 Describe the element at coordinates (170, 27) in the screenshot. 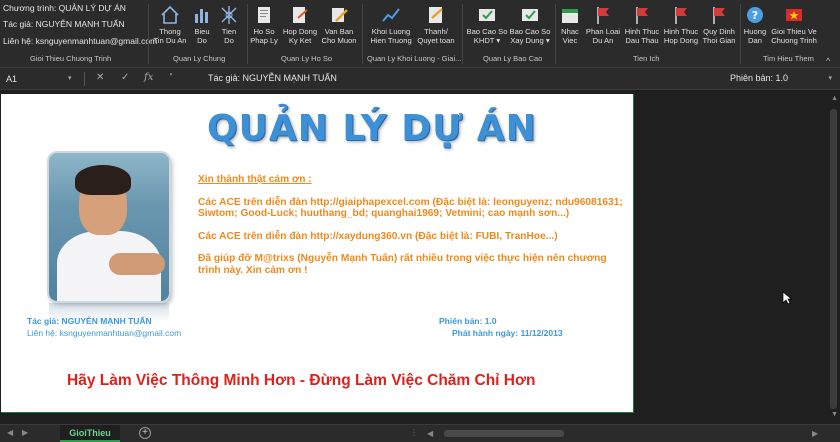

I see `thong-tin-du-an-button: Thong Tin Du An` at that location.